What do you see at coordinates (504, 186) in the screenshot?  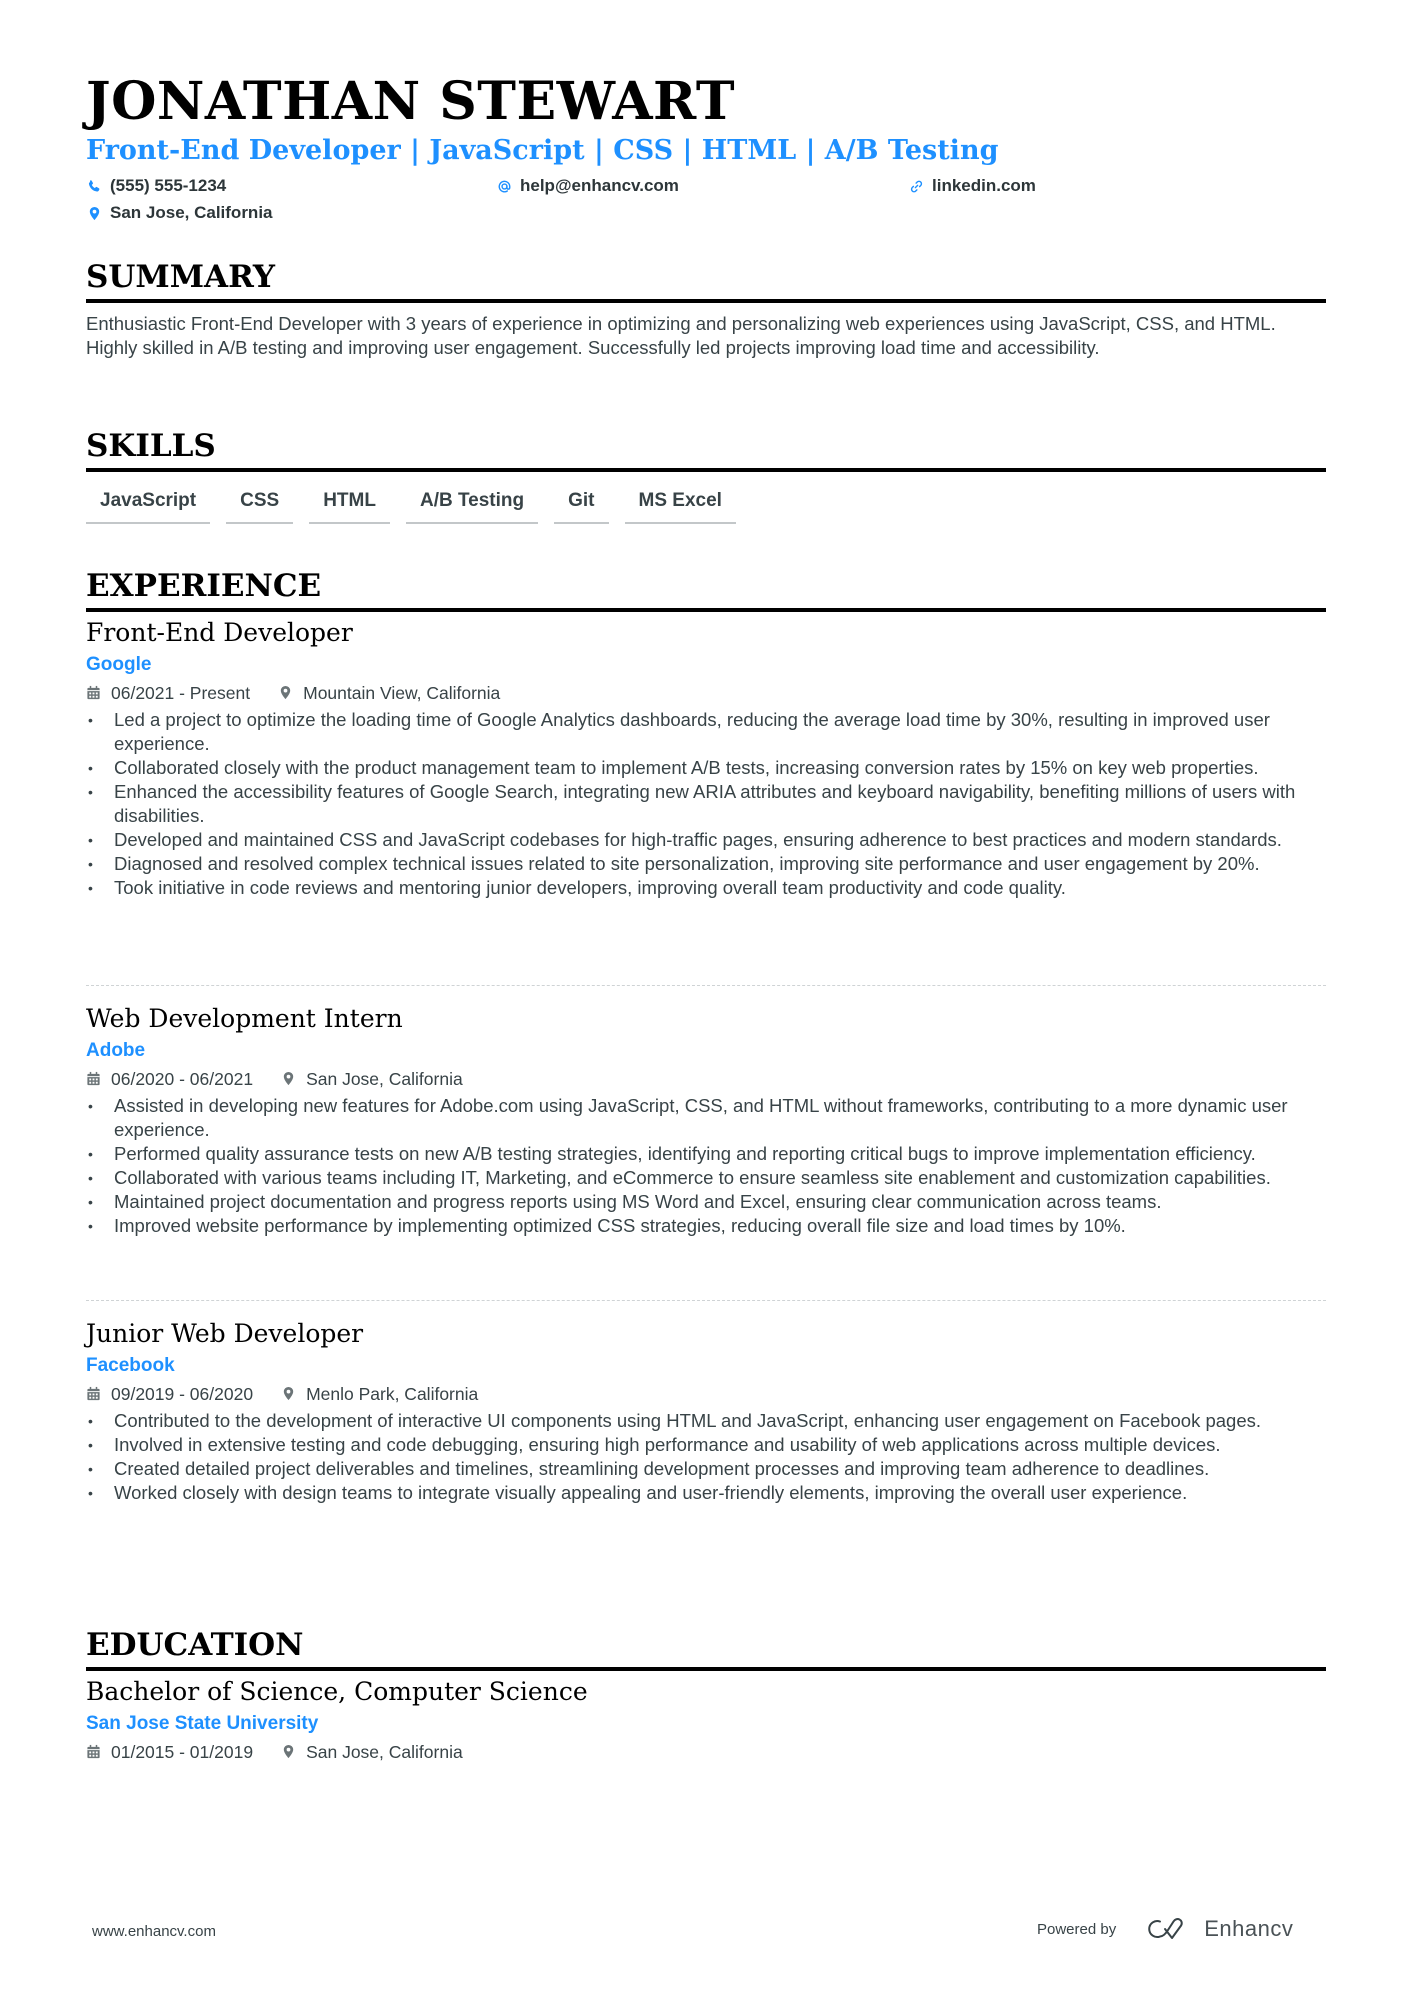 I see `at-icon` at bounding box center [504, 186].